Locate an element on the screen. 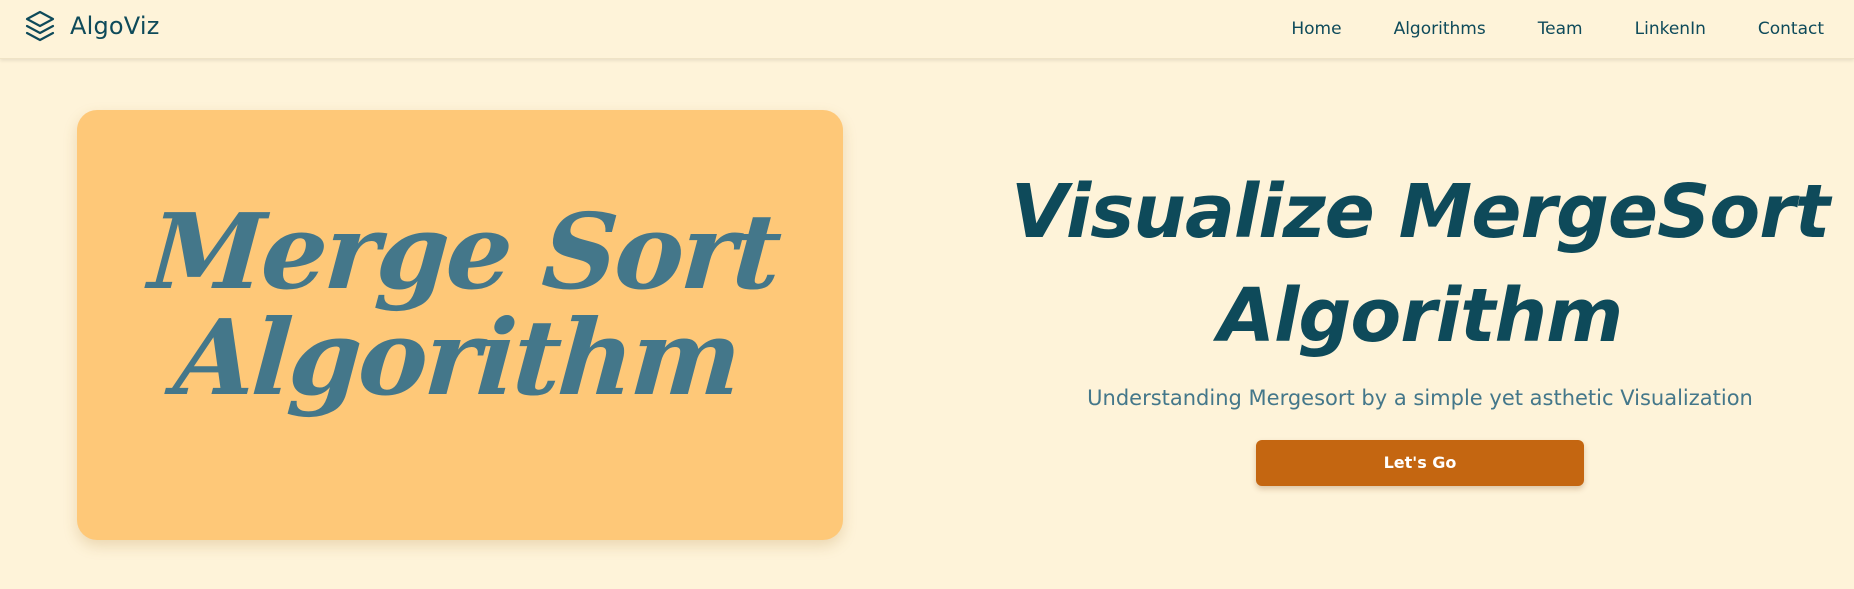 This screenshot has width=1854, height=589. hero-title-line-1: Visualize MergeSort is located at coordinates (1420, 212).